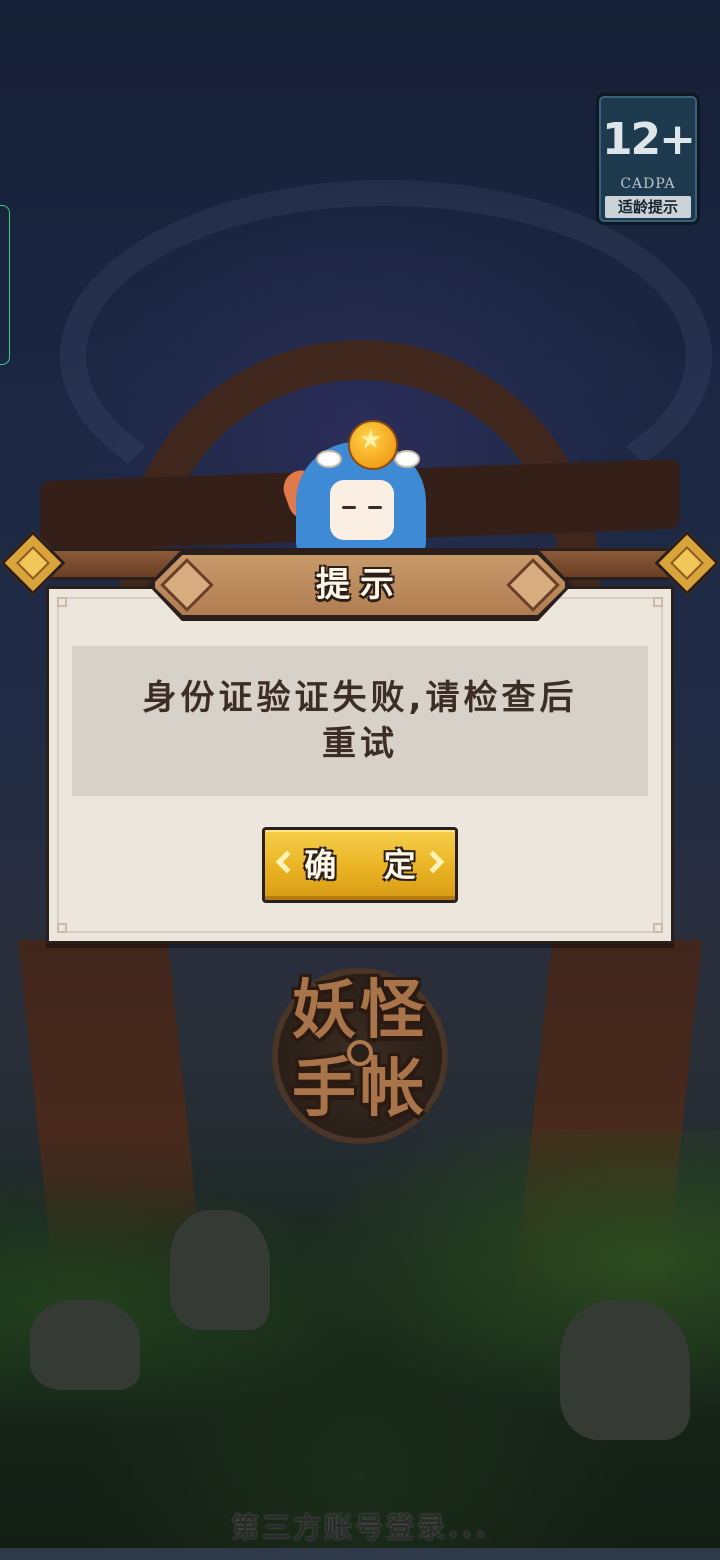 The width and height of the screenshot is (720, 1560). Describe the element at coordinates (648, 139) in the screenshot. I see `age-rating-number: 12+` at that location.